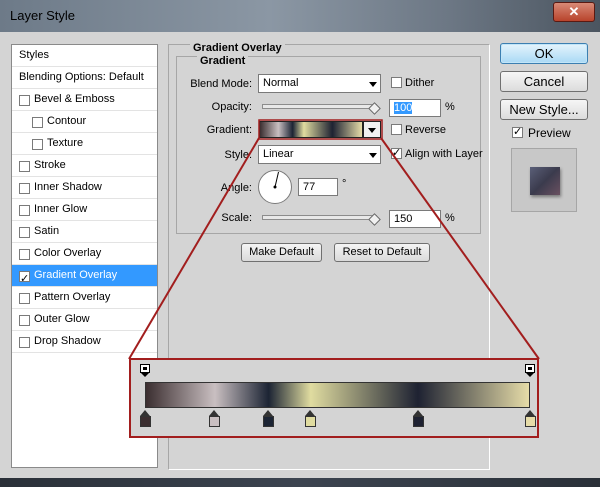 Image resolution: width=600 pixels, height=487 pixels. I want to click on styles-item-blending-options-default: Blending Options: Default, so click(84, 78).